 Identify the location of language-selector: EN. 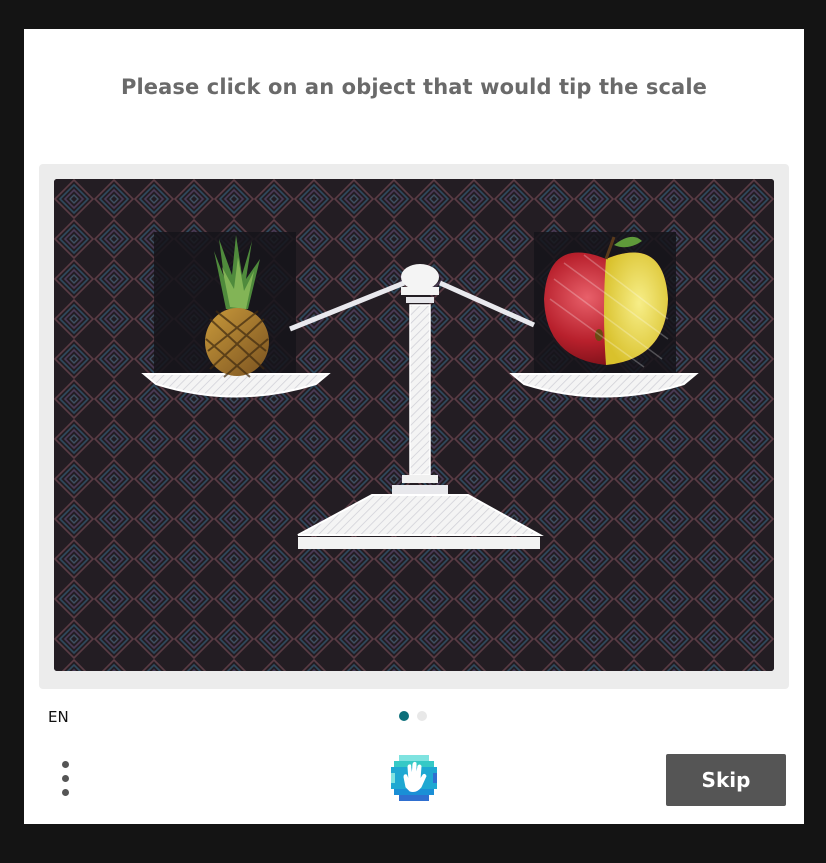
(58, 717).